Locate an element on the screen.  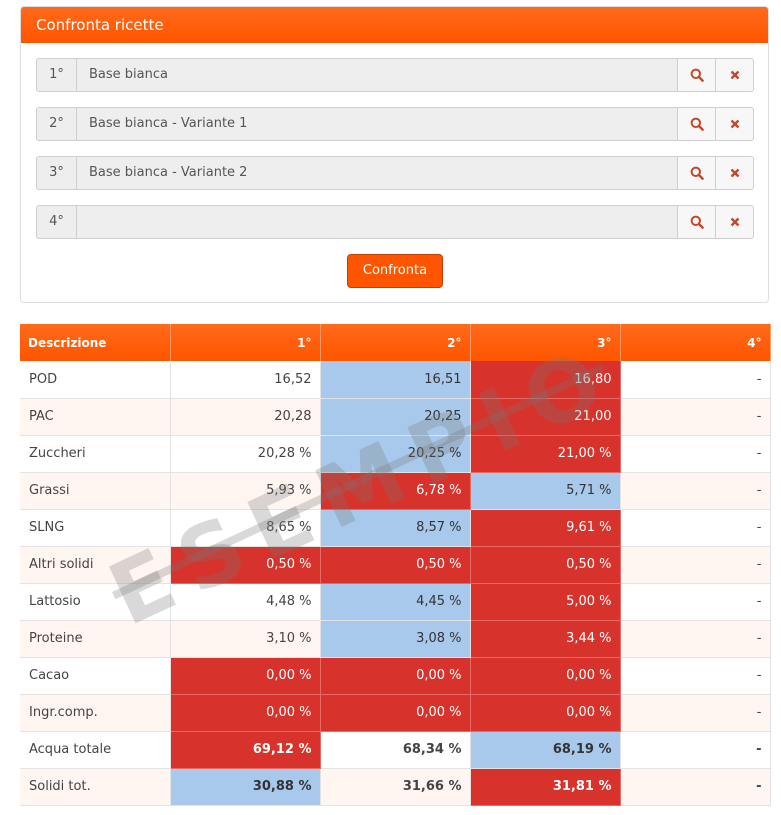
recipe-row-4: 4° is located at coordinates (395, 222).